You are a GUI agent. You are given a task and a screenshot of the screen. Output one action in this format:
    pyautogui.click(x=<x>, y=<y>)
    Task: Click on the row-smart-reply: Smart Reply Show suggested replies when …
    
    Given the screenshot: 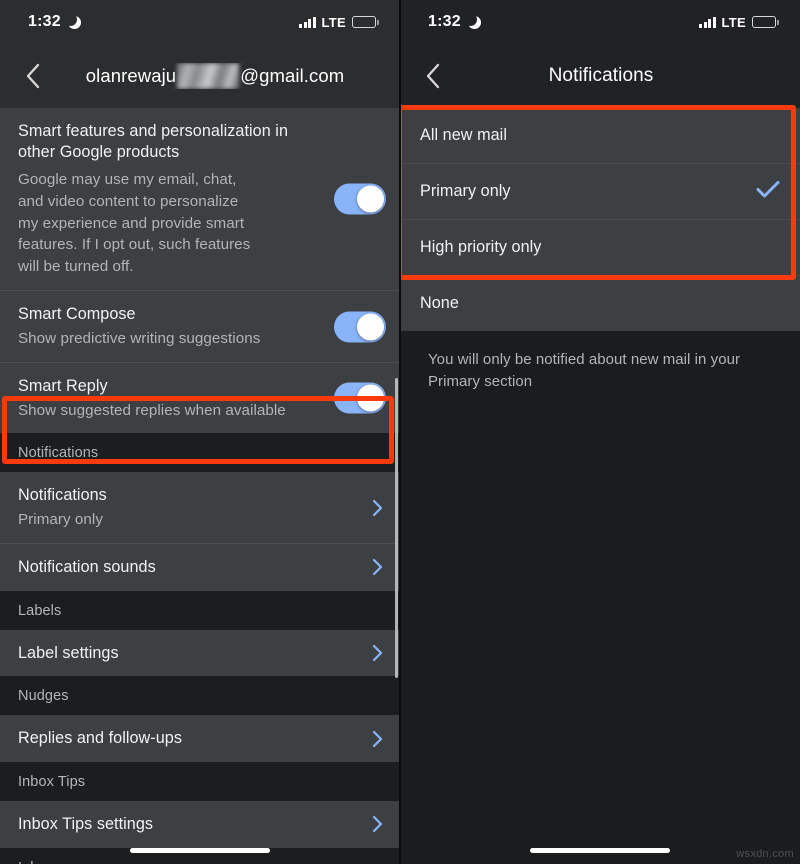 What is the action you would take?
    pyautogui.click(x=200, y=397)
    